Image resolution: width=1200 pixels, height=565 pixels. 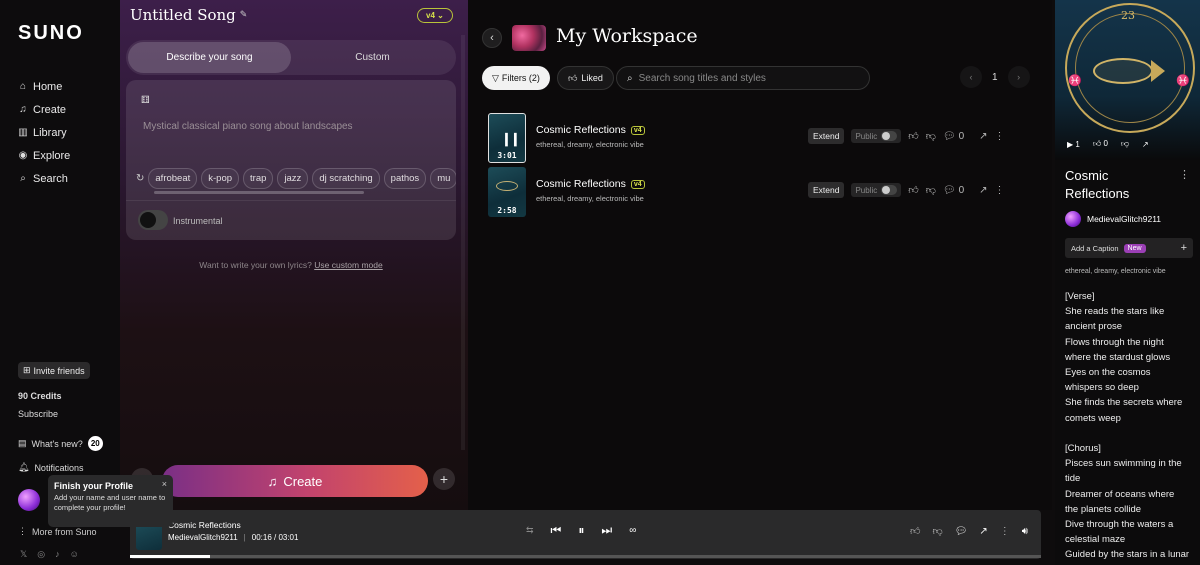 What do you see at coordinates (463, 242) in the screenshot?
I see `panel-scrollbar` at bounding box center [463, 242].